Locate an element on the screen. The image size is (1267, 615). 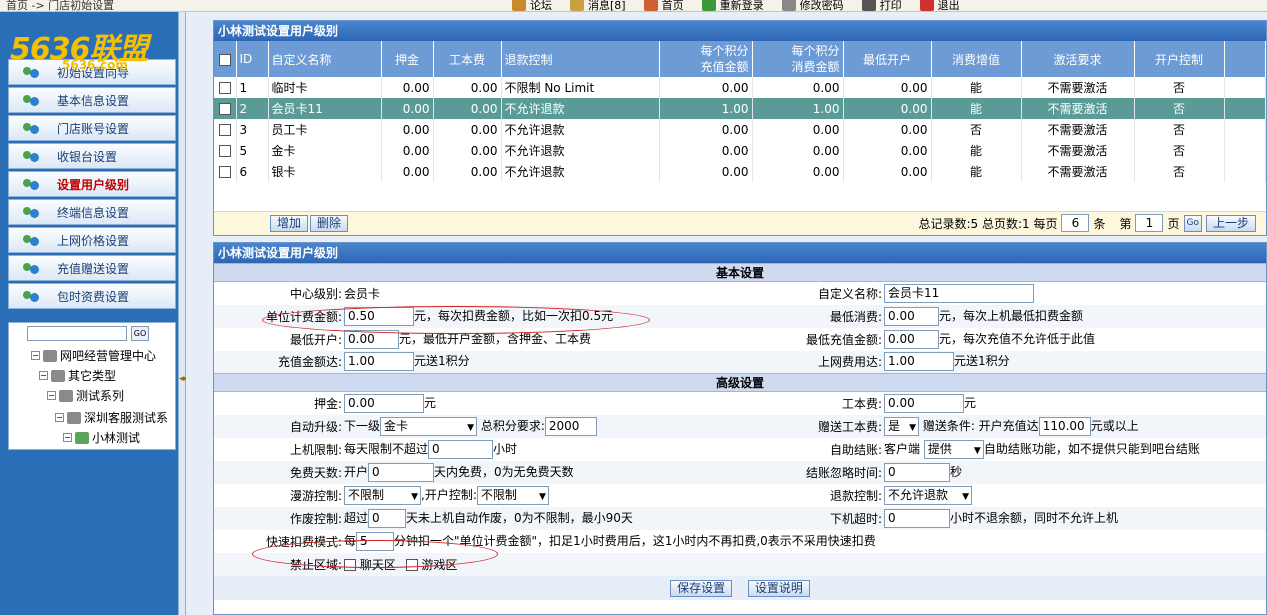
relogin-icon is located at coordinates (708, 5).